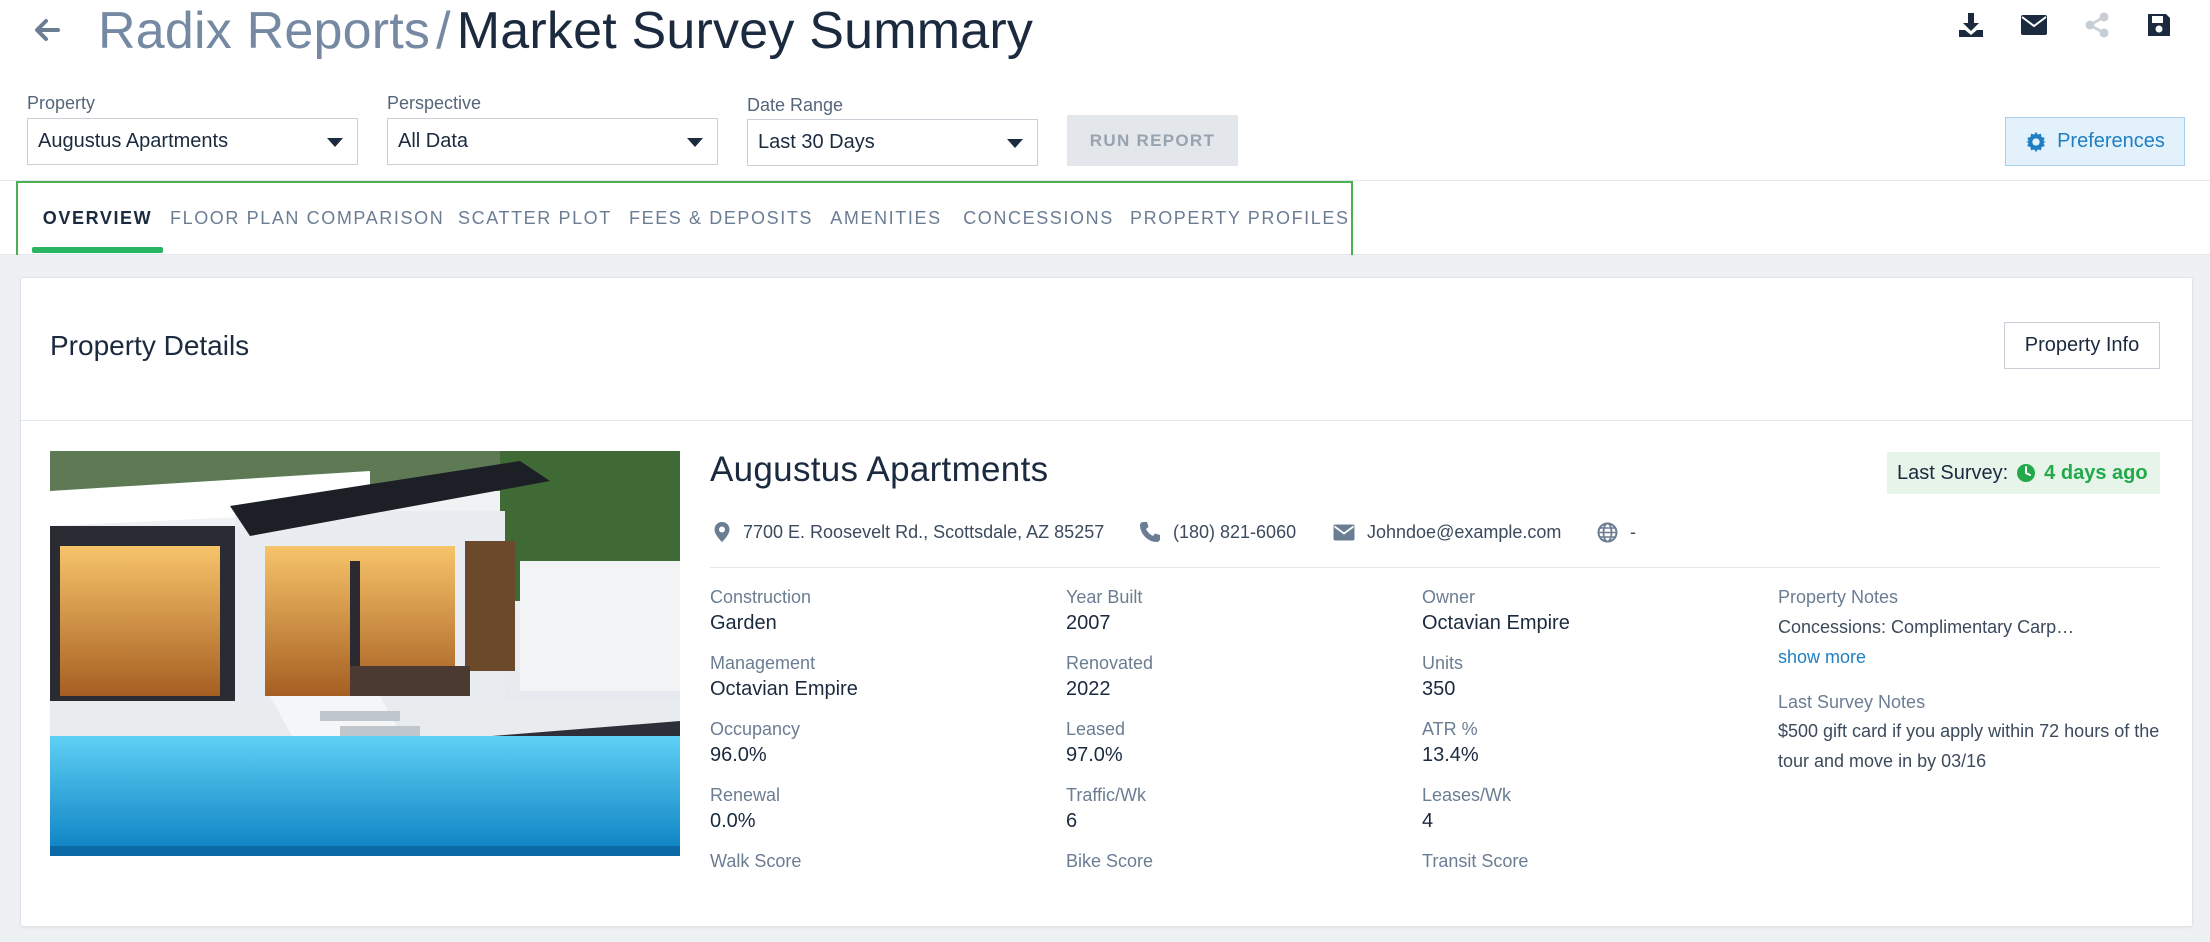 The height and width of the screenshot is (942, 2210). I want to click on card-title: Property Details, so click(150, 345).